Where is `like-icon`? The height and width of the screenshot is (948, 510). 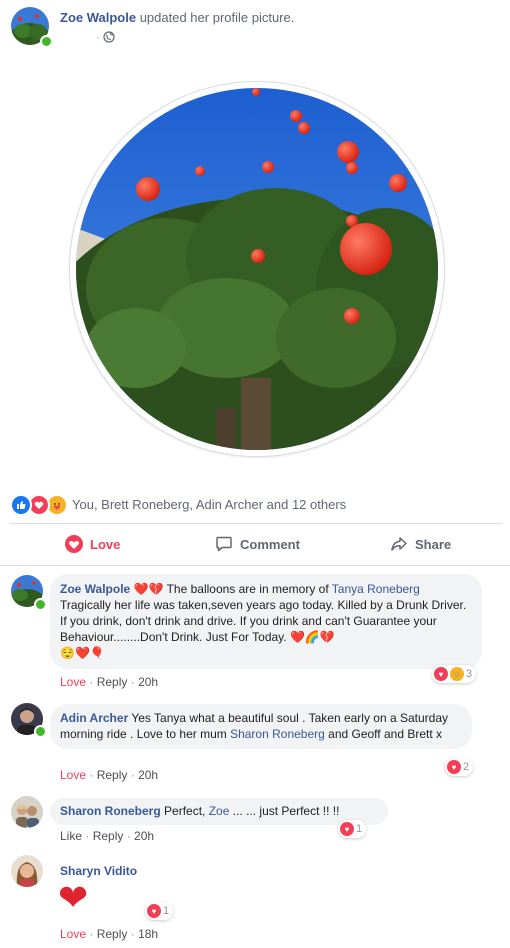
like-icon is located at coordinates (21, 505).